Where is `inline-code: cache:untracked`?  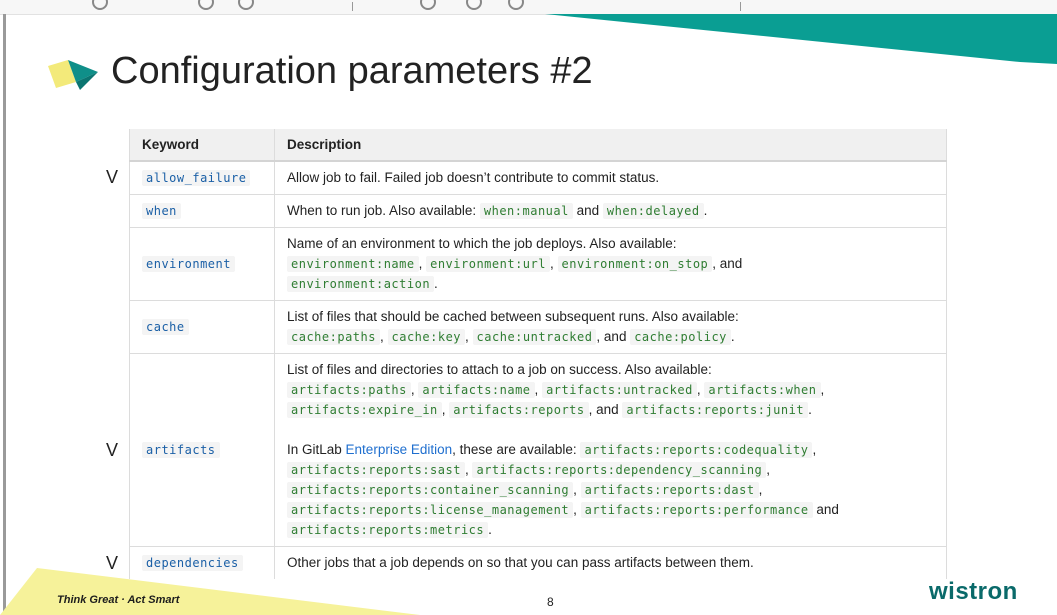 inline-code: cache:untracked is located at coordinates (534, 337).